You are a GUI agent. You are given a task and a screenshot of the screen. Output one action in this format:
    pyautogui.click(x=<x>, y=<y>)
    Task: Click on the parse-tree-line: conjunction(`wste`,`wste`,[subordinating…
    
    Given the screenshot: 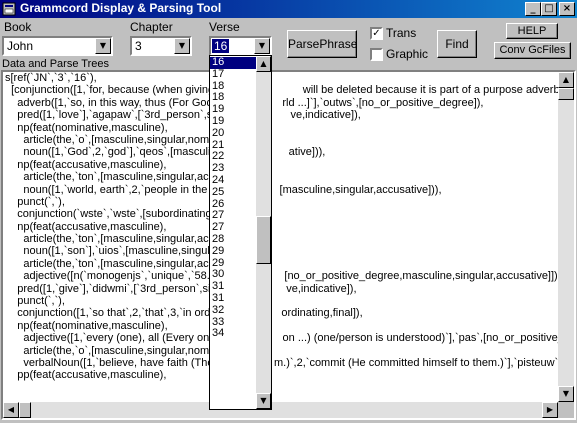 What is the action you would take?
    pyautogui.click(x=115, y=214)
    